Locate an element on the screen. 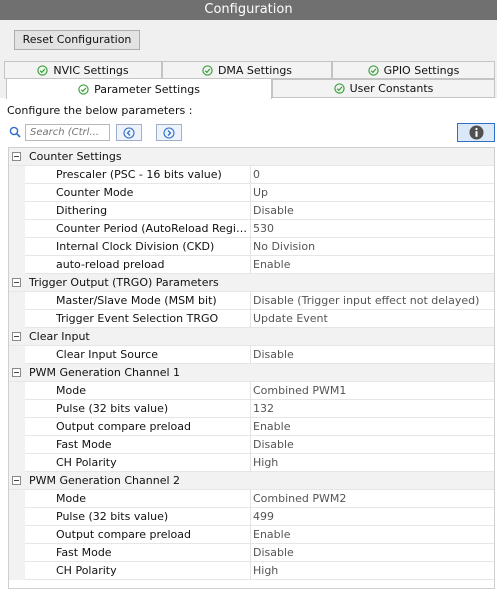 This screenshot has width=497, height=589. parameter-row: Dithering Disable is located at coordinates (251, 211).